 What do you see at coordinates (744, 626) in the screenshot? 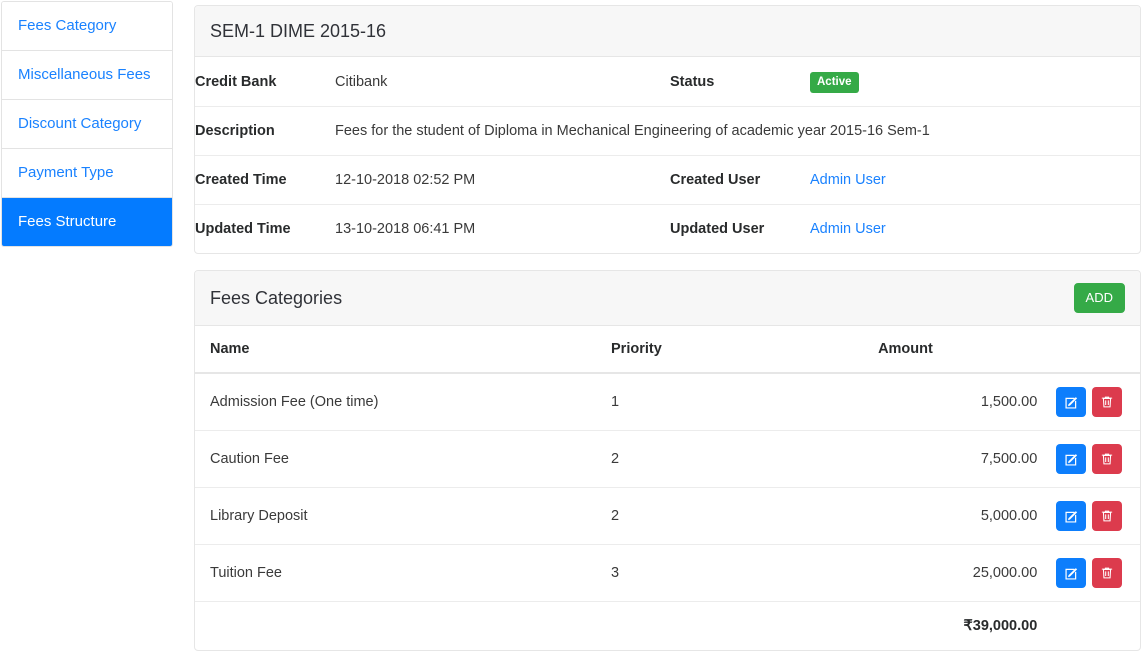
I see `total-spacer-priority` at bounding box center [744, 626].